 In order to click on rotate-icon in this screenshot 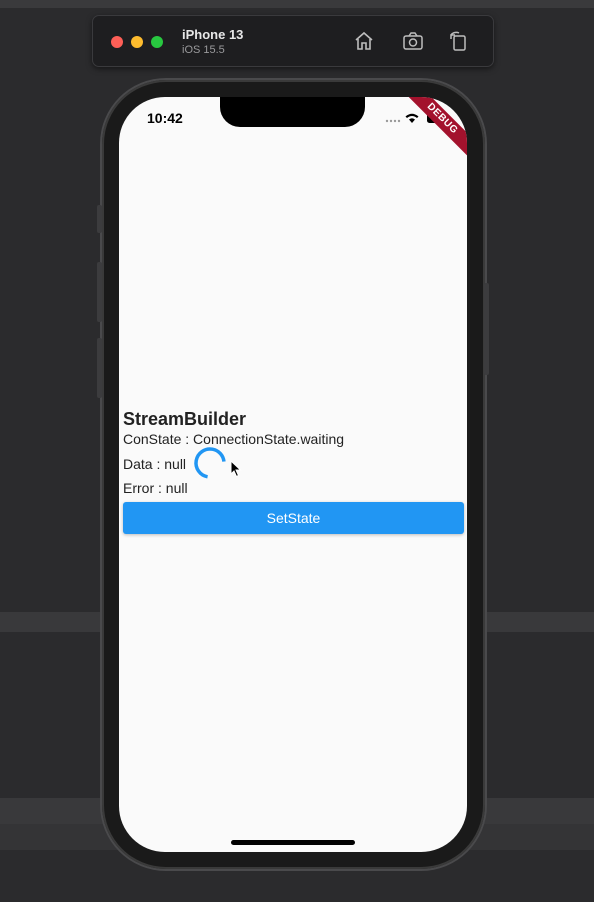, I will do `click(459, 41)`.